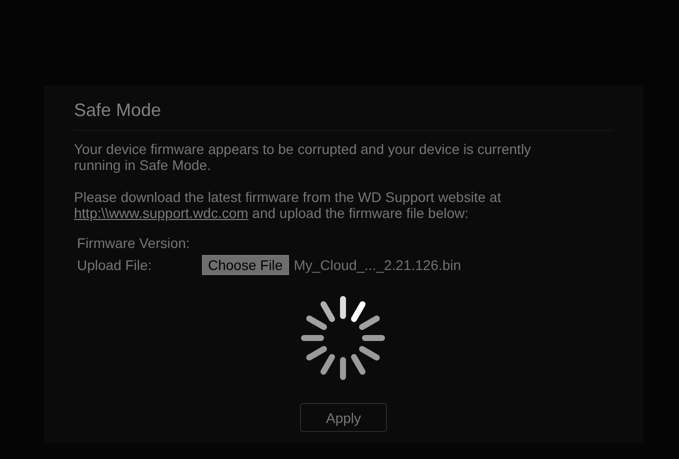  Describe the element at coordinates (245, 264) in the screenshot. I see `choose-file-button: Choose File` at that location.